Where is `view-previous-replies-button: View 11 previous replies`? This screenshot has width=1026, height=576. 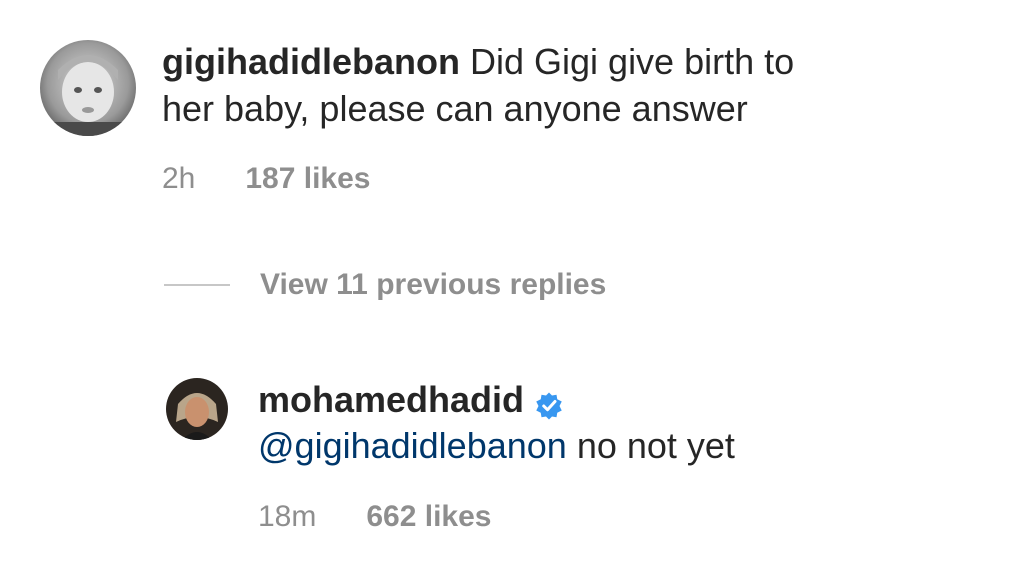 view-previous-replies-button: View 11 previous replies is located at coordinates (385, 285).